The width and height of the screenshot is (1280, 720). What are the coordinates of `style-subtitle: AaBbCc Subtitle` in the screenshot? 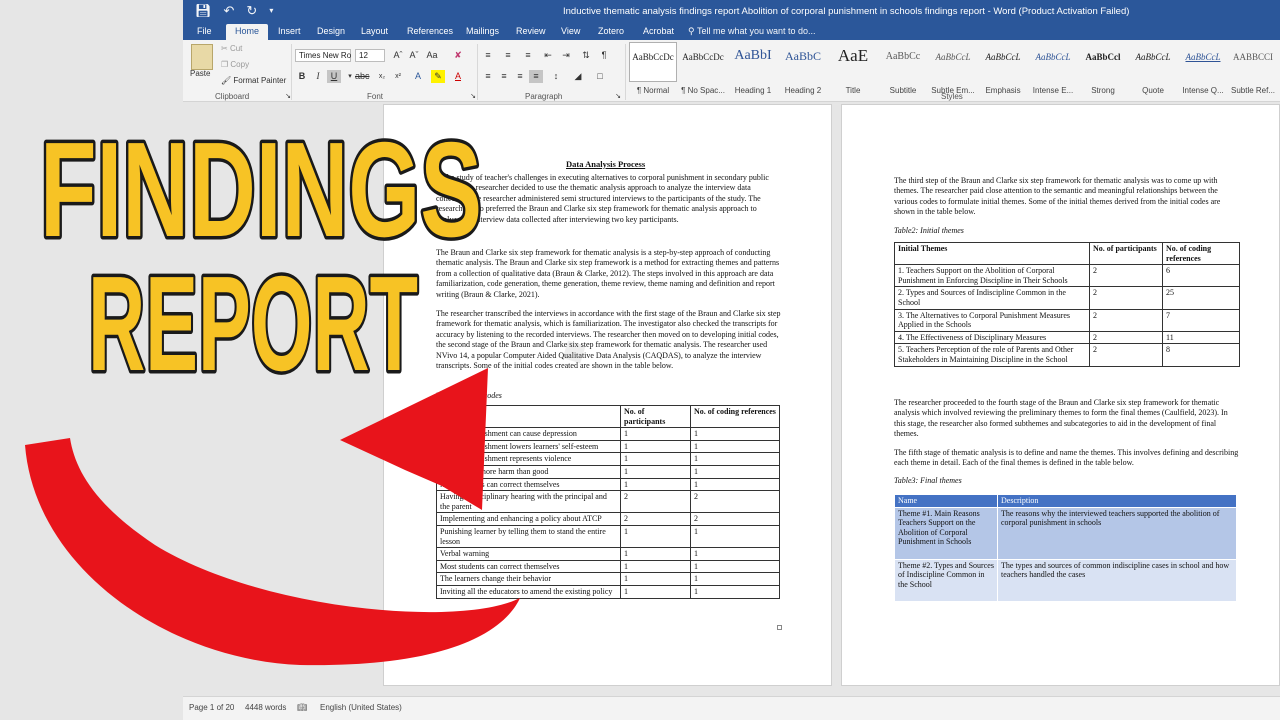 It's located at (903, 73).